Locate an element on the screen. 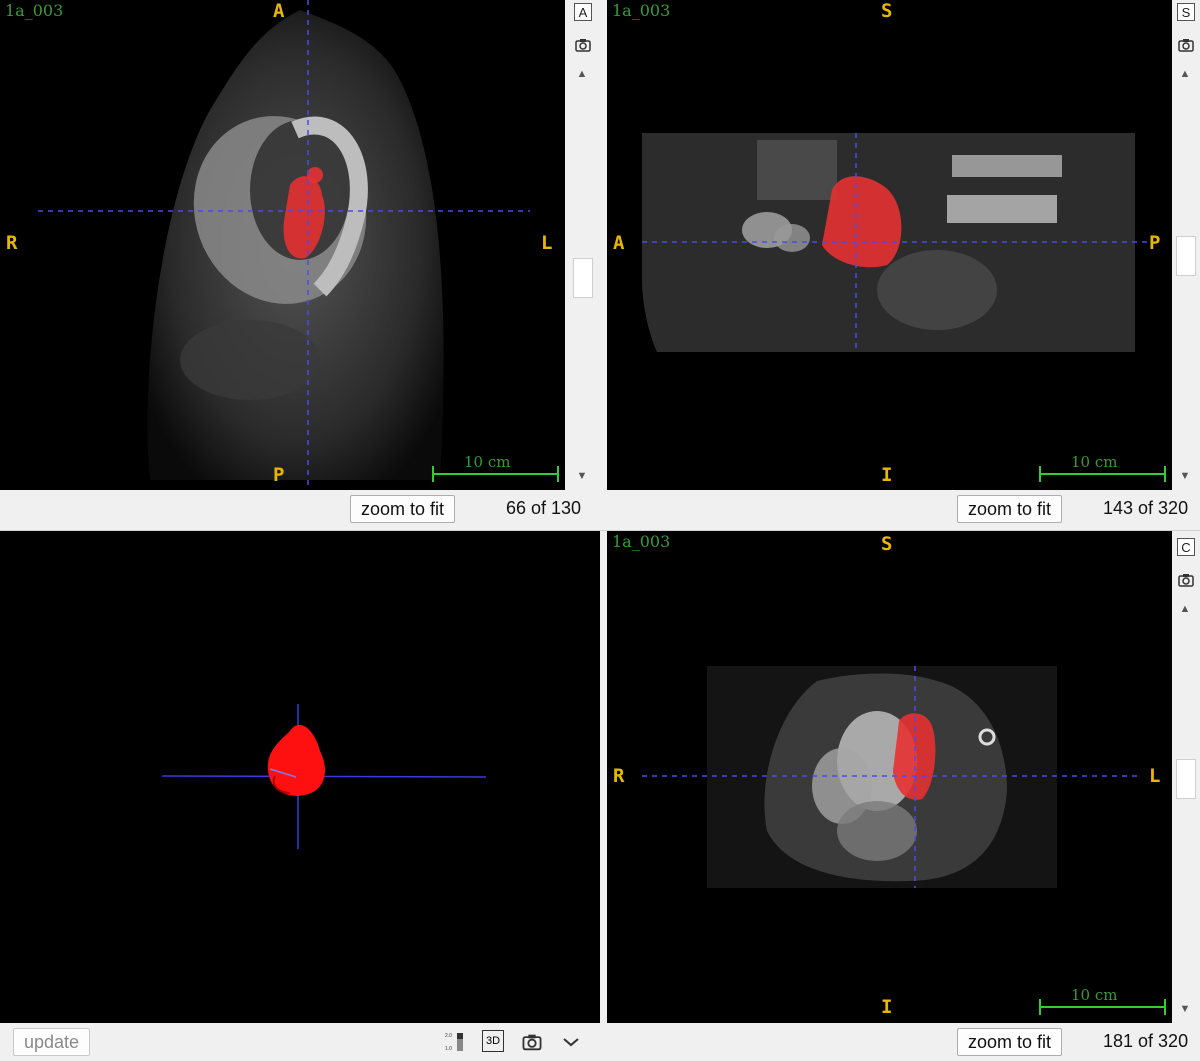 The image size is (1200, 1061). sagittal-sidebar: S ▲ ▼ is located at coordinates (1186, 245).